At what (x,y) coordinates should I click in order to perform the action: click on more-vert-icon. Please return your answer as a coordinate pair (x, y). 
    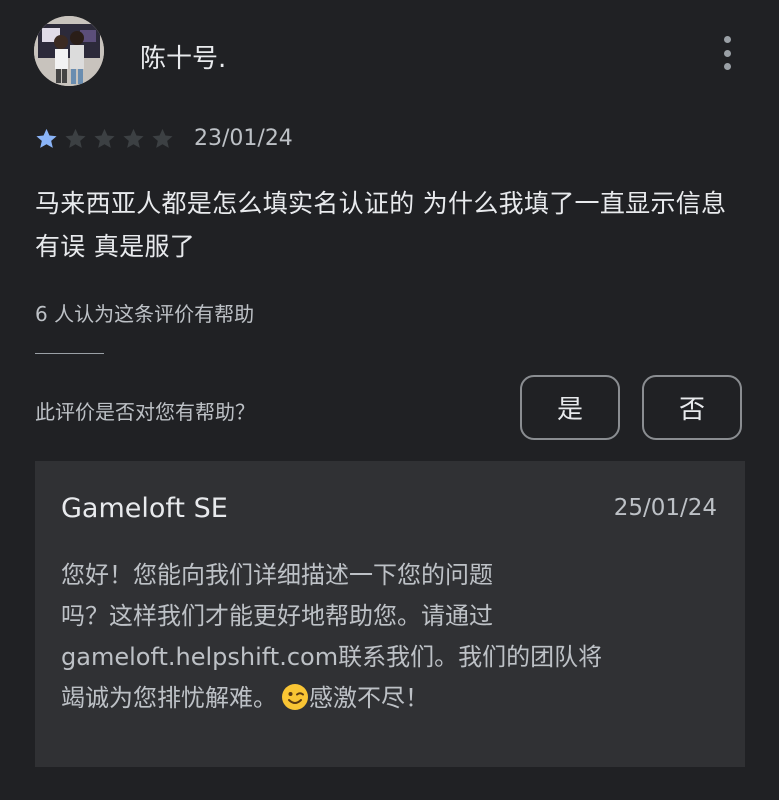
    Looking at the image, I should click on (727, 53).